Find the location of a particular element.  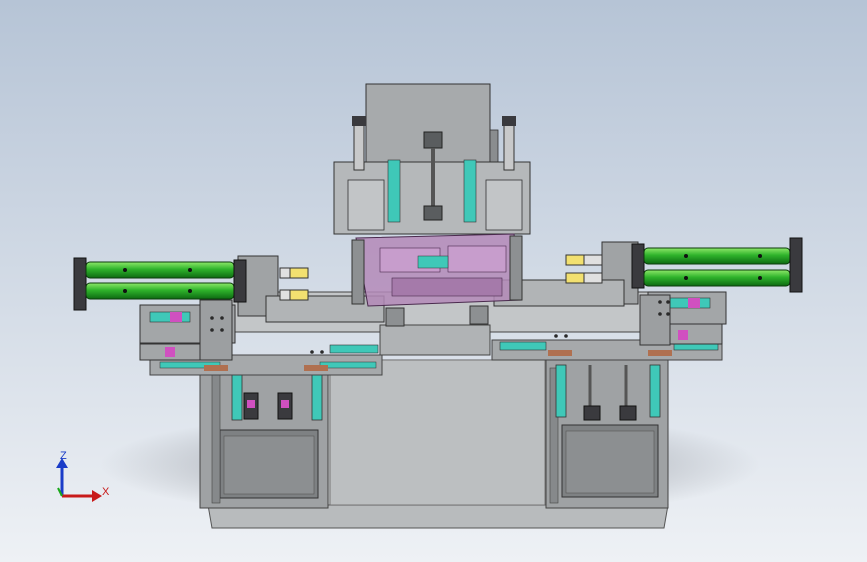

coordinate-triad: Z X is located at coordinates (80, 481).